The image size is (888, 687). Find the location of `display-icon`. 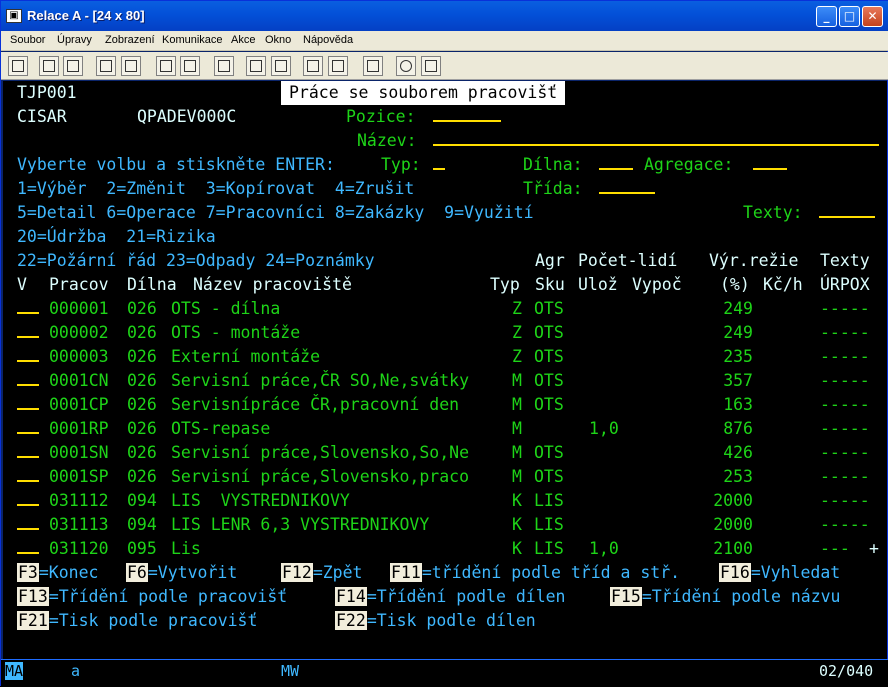

display-icon is located at coordinates (166, 66).